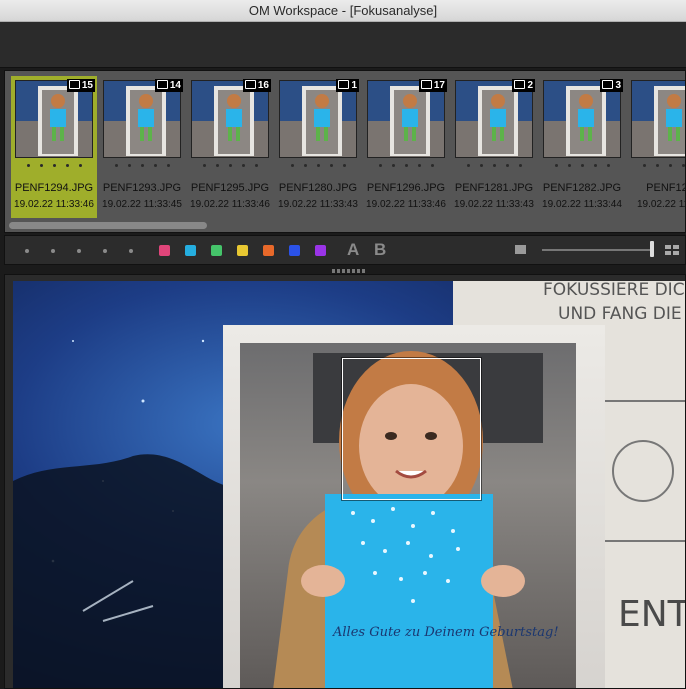  I want to click on thumbnail-image, so click(658, 119).